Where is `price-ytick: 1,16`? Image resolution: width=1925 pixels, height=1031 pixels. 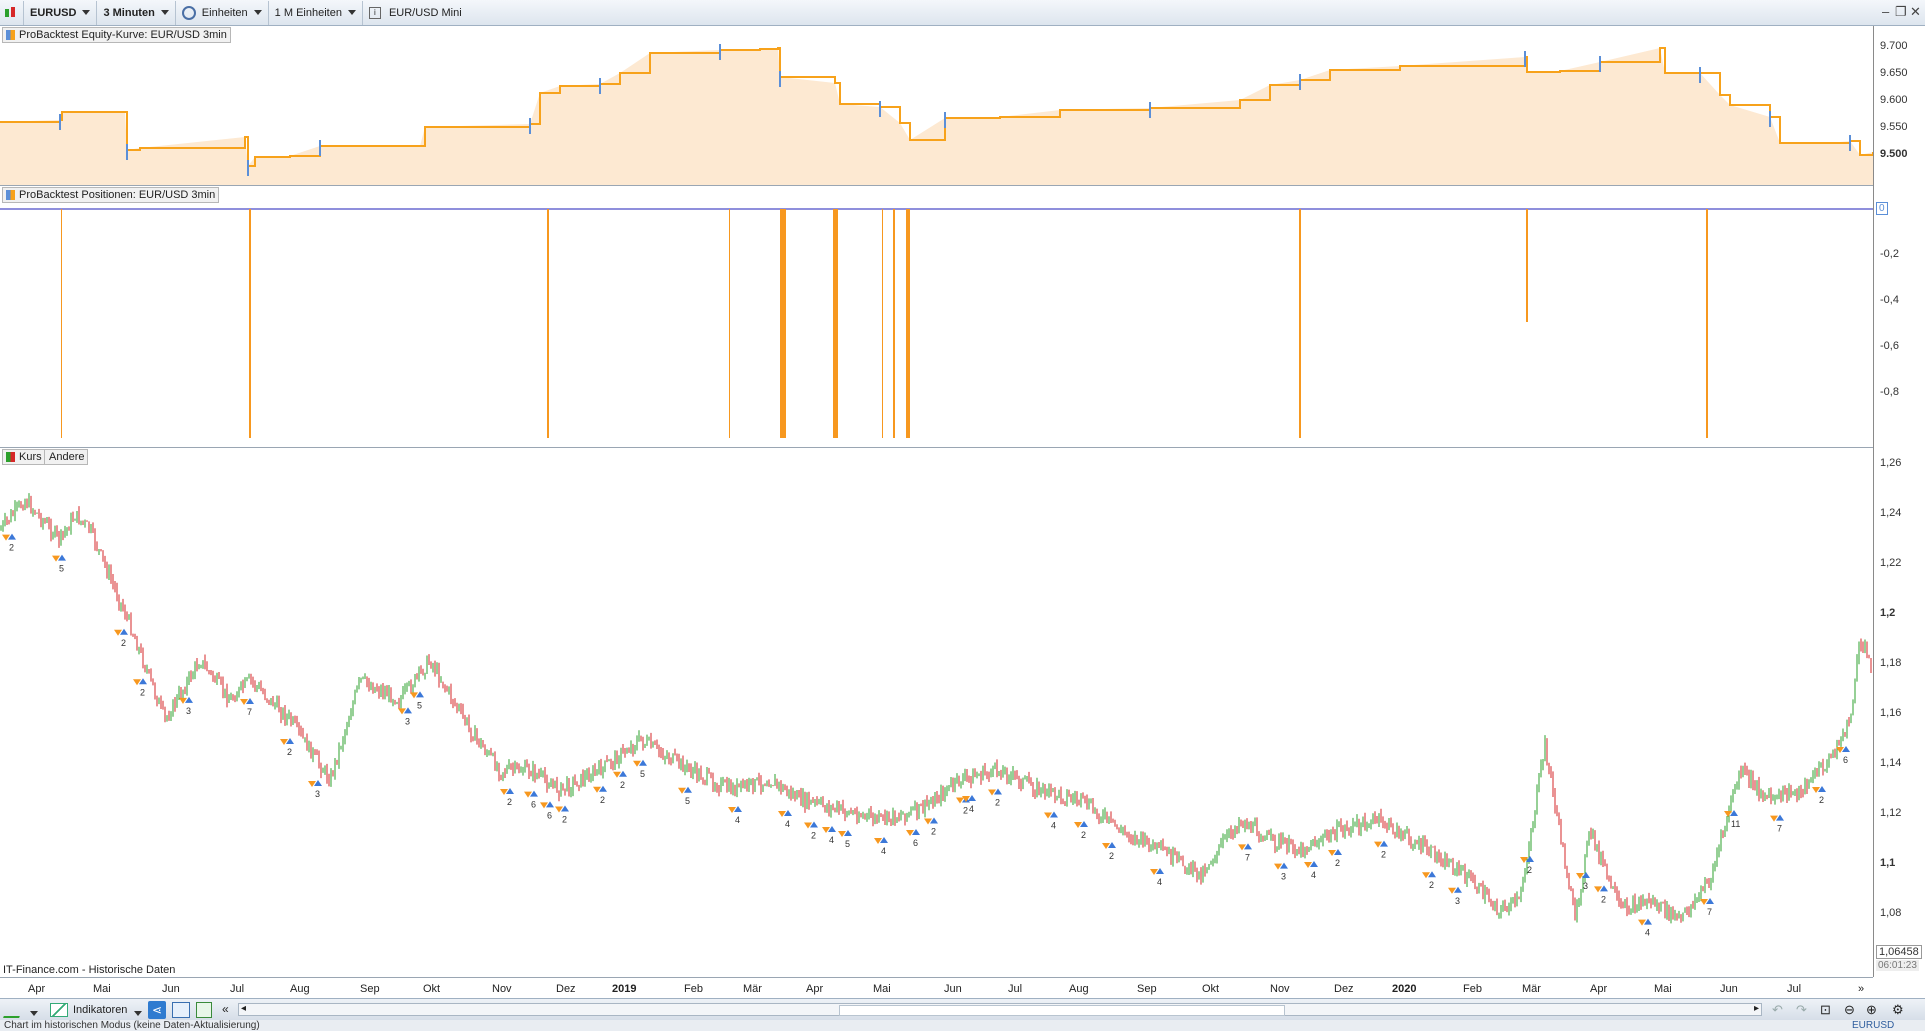 price-ytick: 1,16 is located at coordinates (1891, 713).